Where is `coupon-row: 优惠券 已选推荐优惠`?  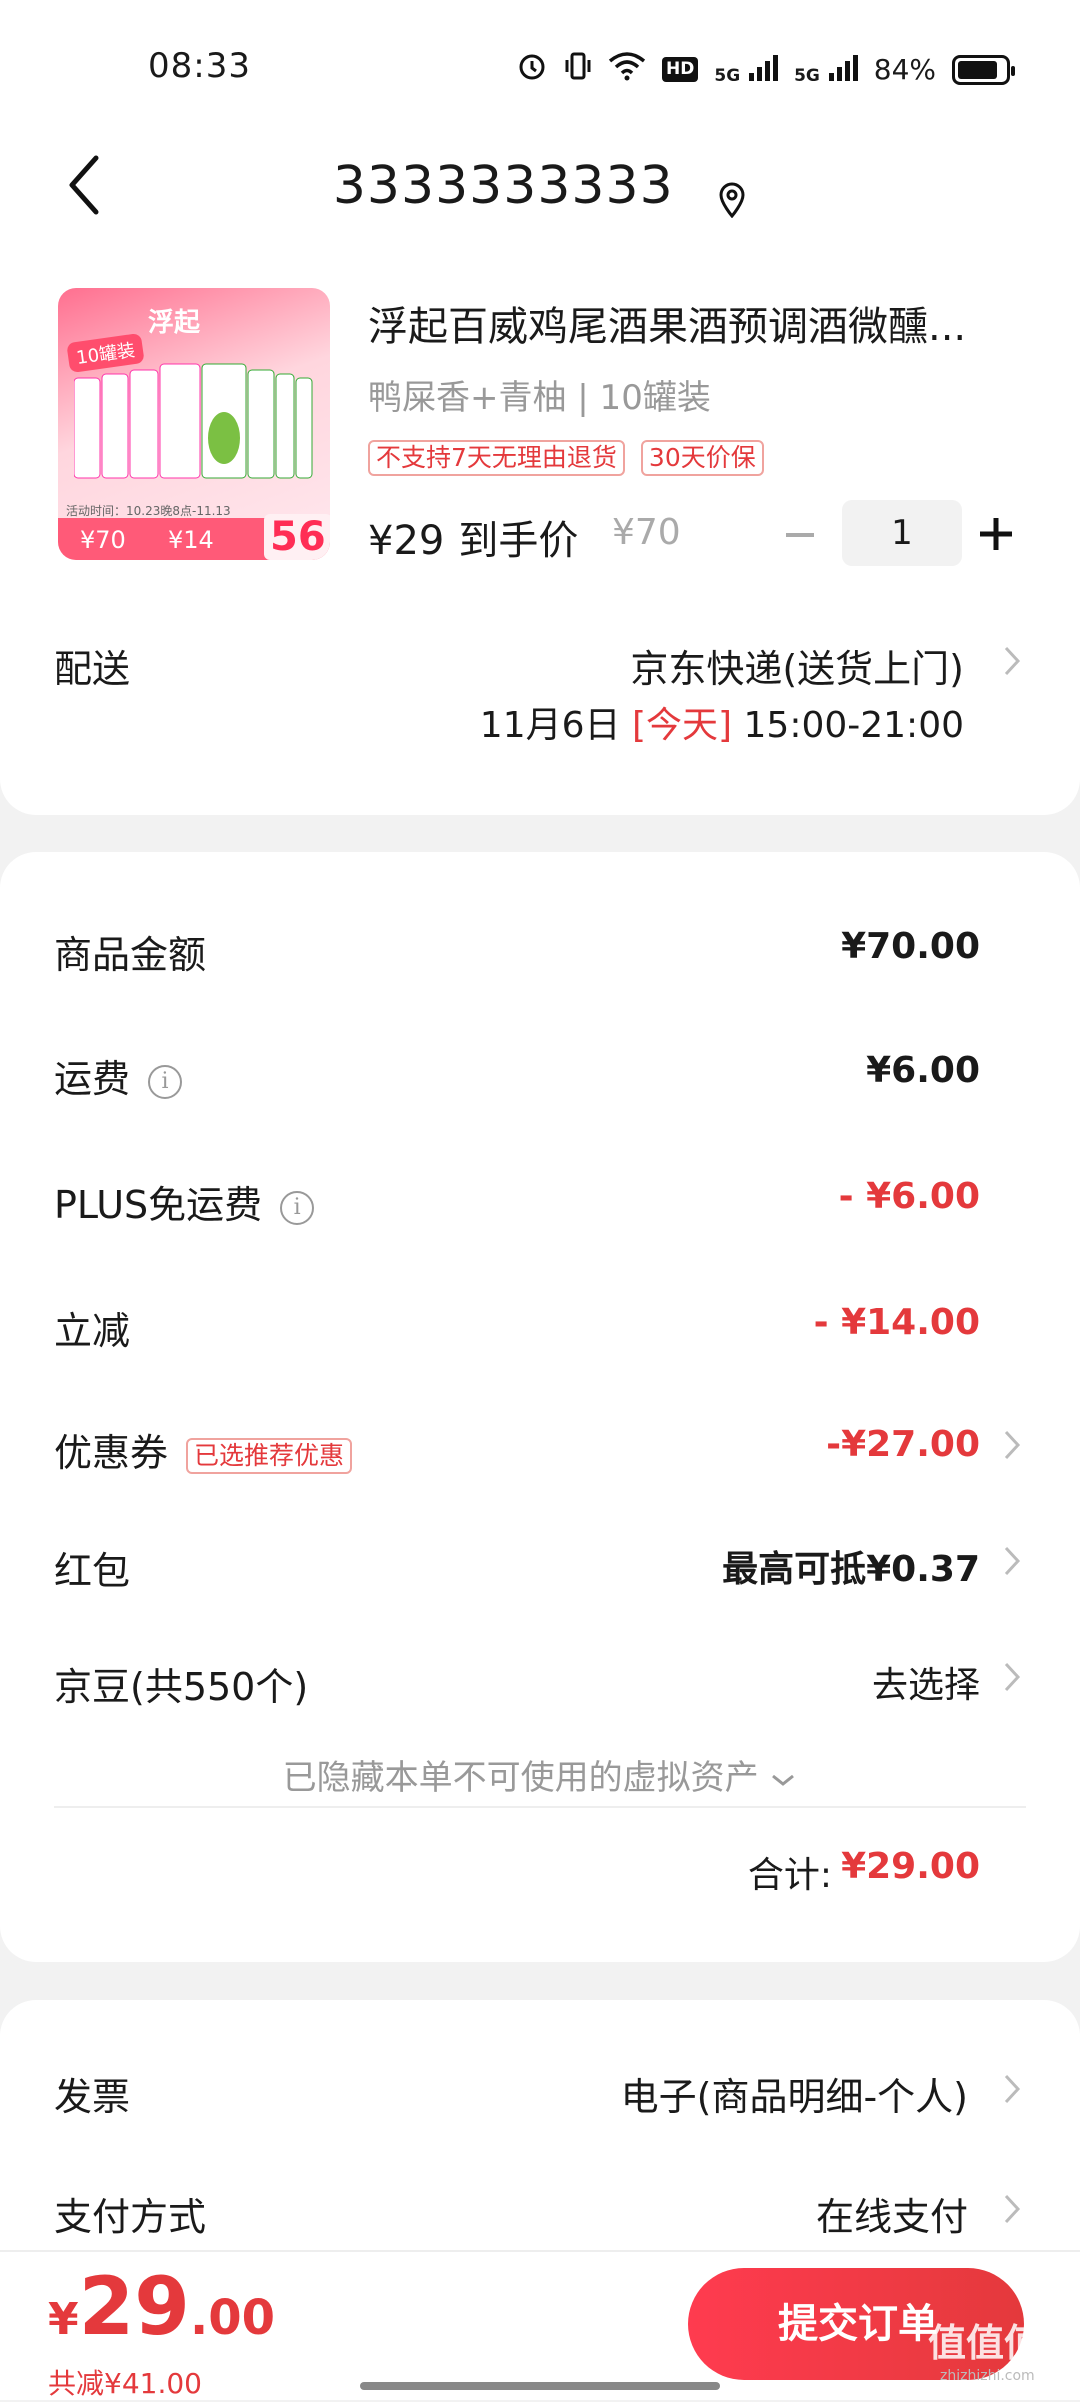 coupon-row: 优惠券 已选推荐优惠 is located at coordinates (203, 1449).